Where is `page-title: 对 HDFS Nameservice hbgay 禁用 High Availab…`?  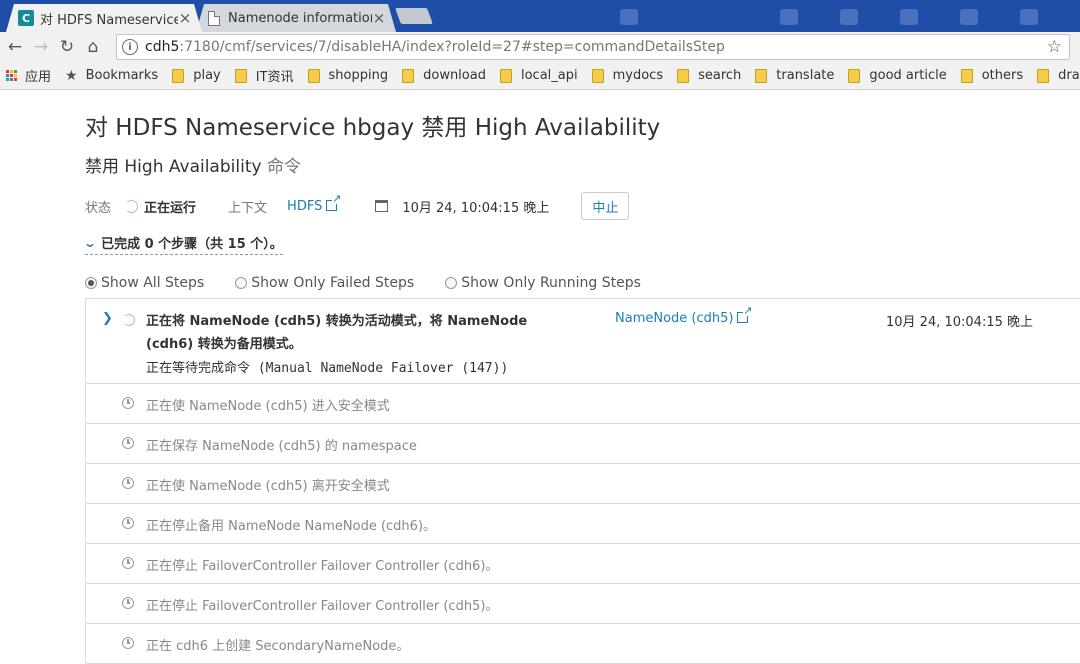
page-title: 对 HDFS Nameservice hbgay 禁用 High Availab… is located at coordinates (373, 128).